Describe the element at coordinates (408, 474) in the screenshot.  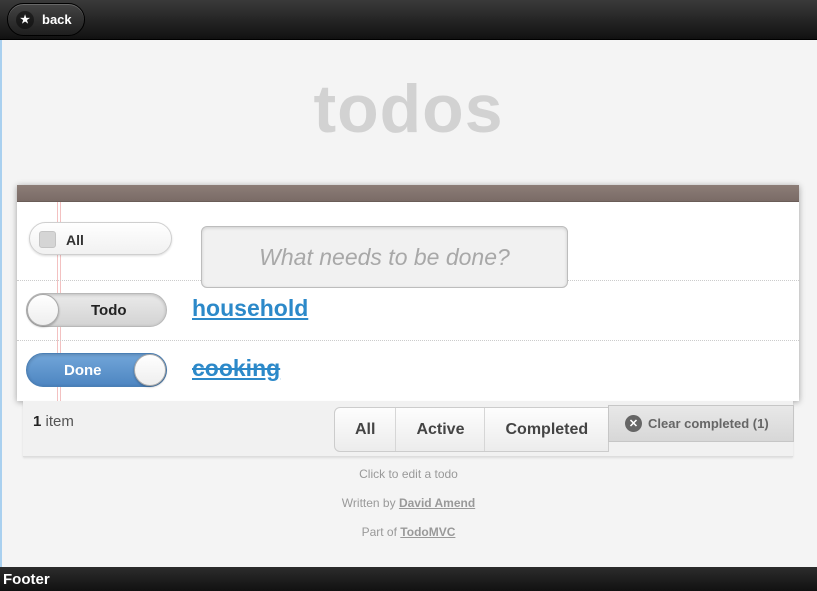
I see `edit-hint: Click to edit a todo` at that location.